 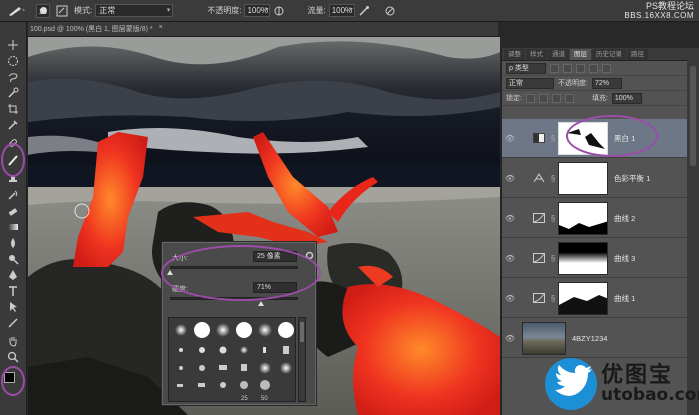 I want to click on size-slider, so click(x=234, y=267).